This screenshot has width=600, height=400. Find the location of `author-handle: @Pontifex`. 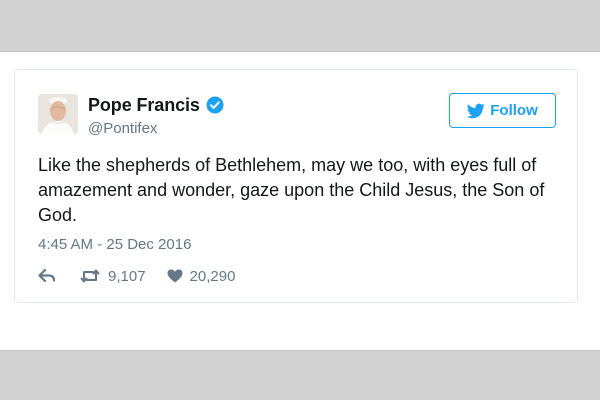

author-handle: @Pontifex is located at coordinates (122, 128).